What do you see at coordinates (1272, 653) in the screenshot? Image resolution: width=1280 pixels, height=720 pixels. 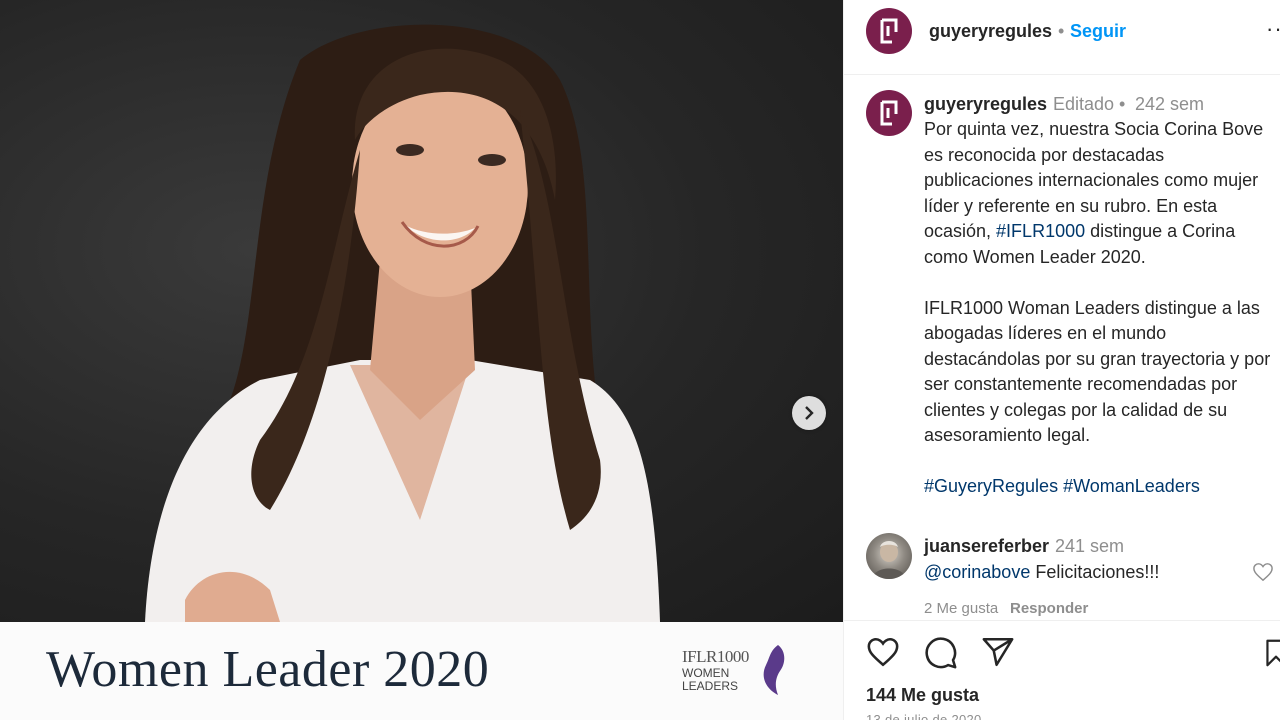 I see `save-bookmark-icon` at bounding box center [1272, 653].